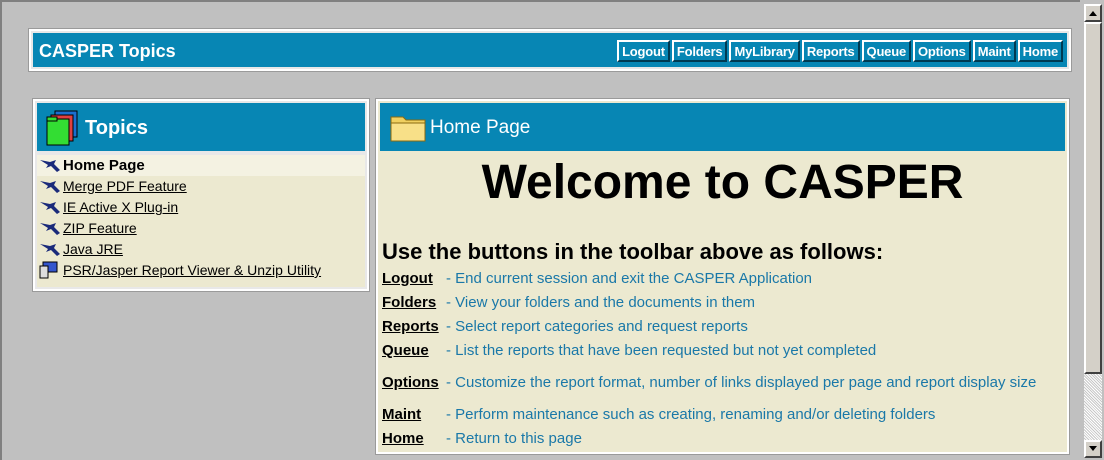 The height and width of the screenshot is (460, 1104). I want to click on logout-button: Logout, so click(643, 51).